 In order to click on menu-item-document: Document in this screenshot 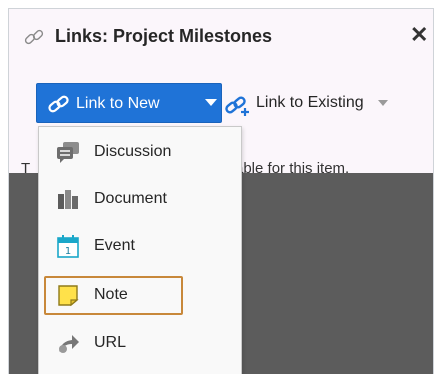, I will do `click(140, 199)`.